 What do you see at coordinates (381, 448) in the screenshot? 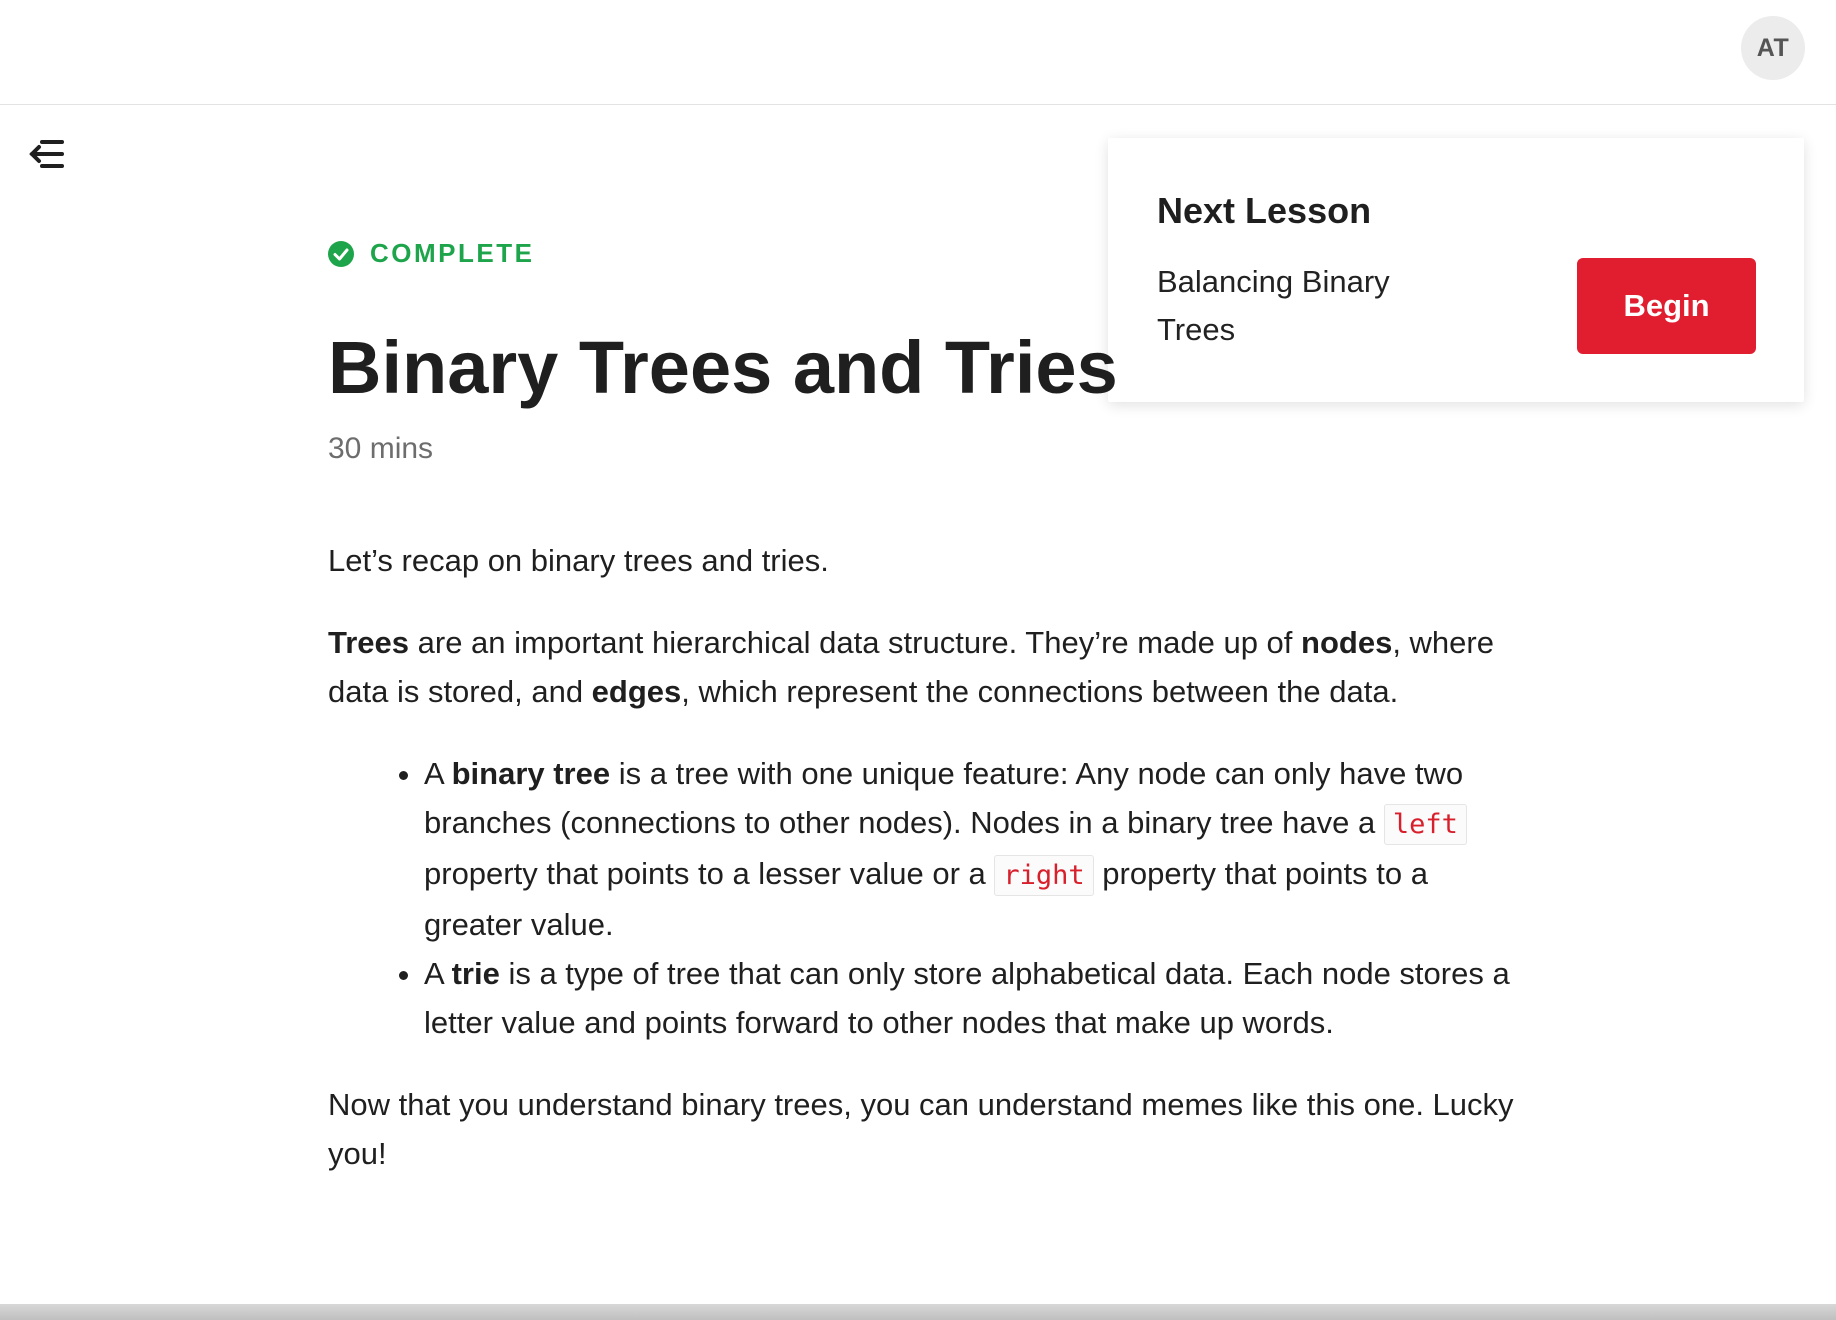
I see `lesson-duration: 30 mins` at bounding box center [381, 448].